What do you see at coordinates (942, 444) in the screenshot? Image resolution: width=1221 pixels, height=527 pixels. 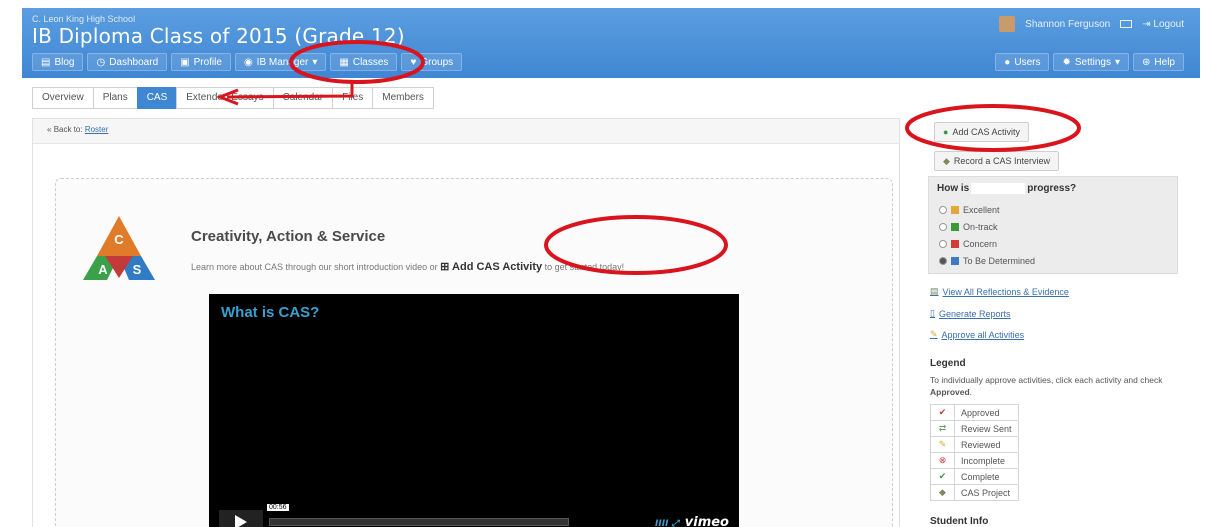 I see `pencil-icon: ✎` at bounding box center [942, 444].